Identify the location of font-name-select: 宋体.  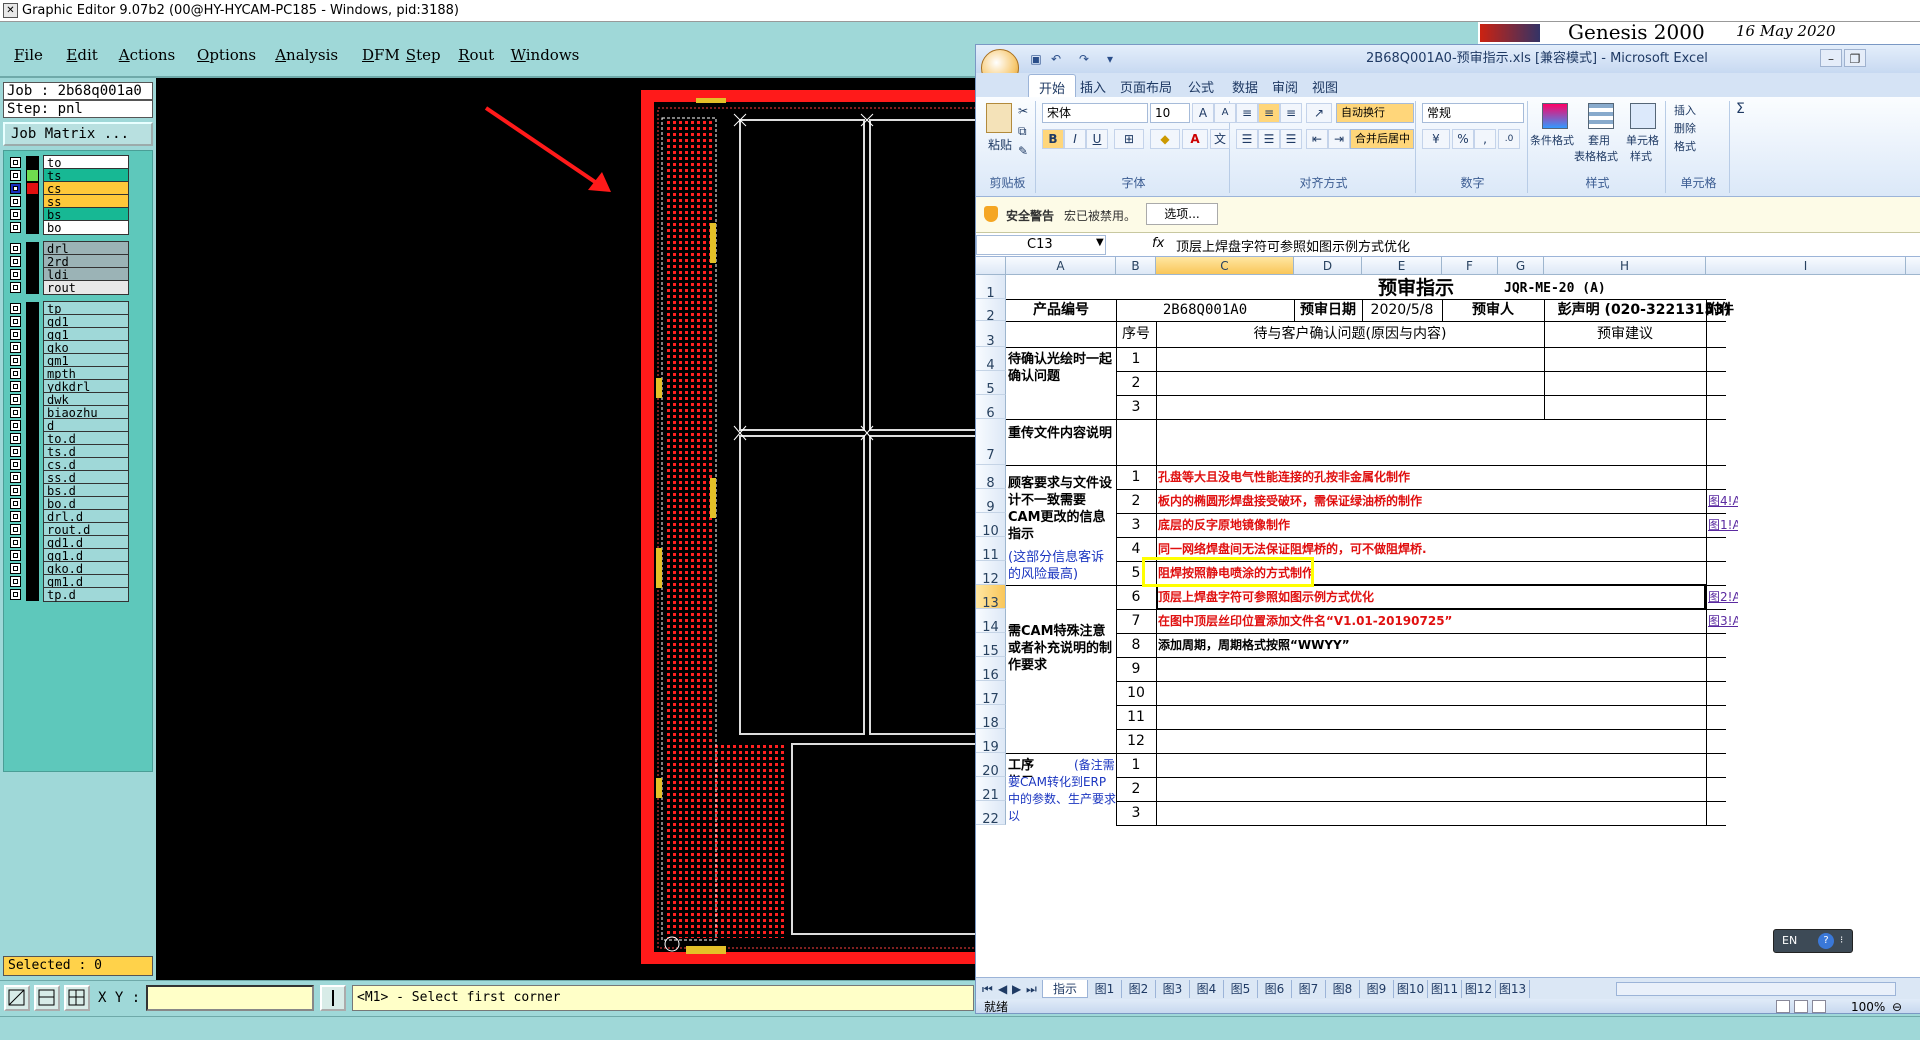
(1095, 113).